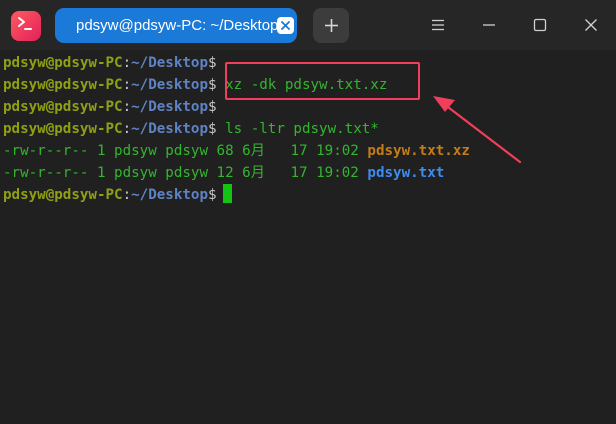 Image resolution: width=616 pixels, height=424 pixels. I want to click on annotation-arrow-icon, so click(477, 130).